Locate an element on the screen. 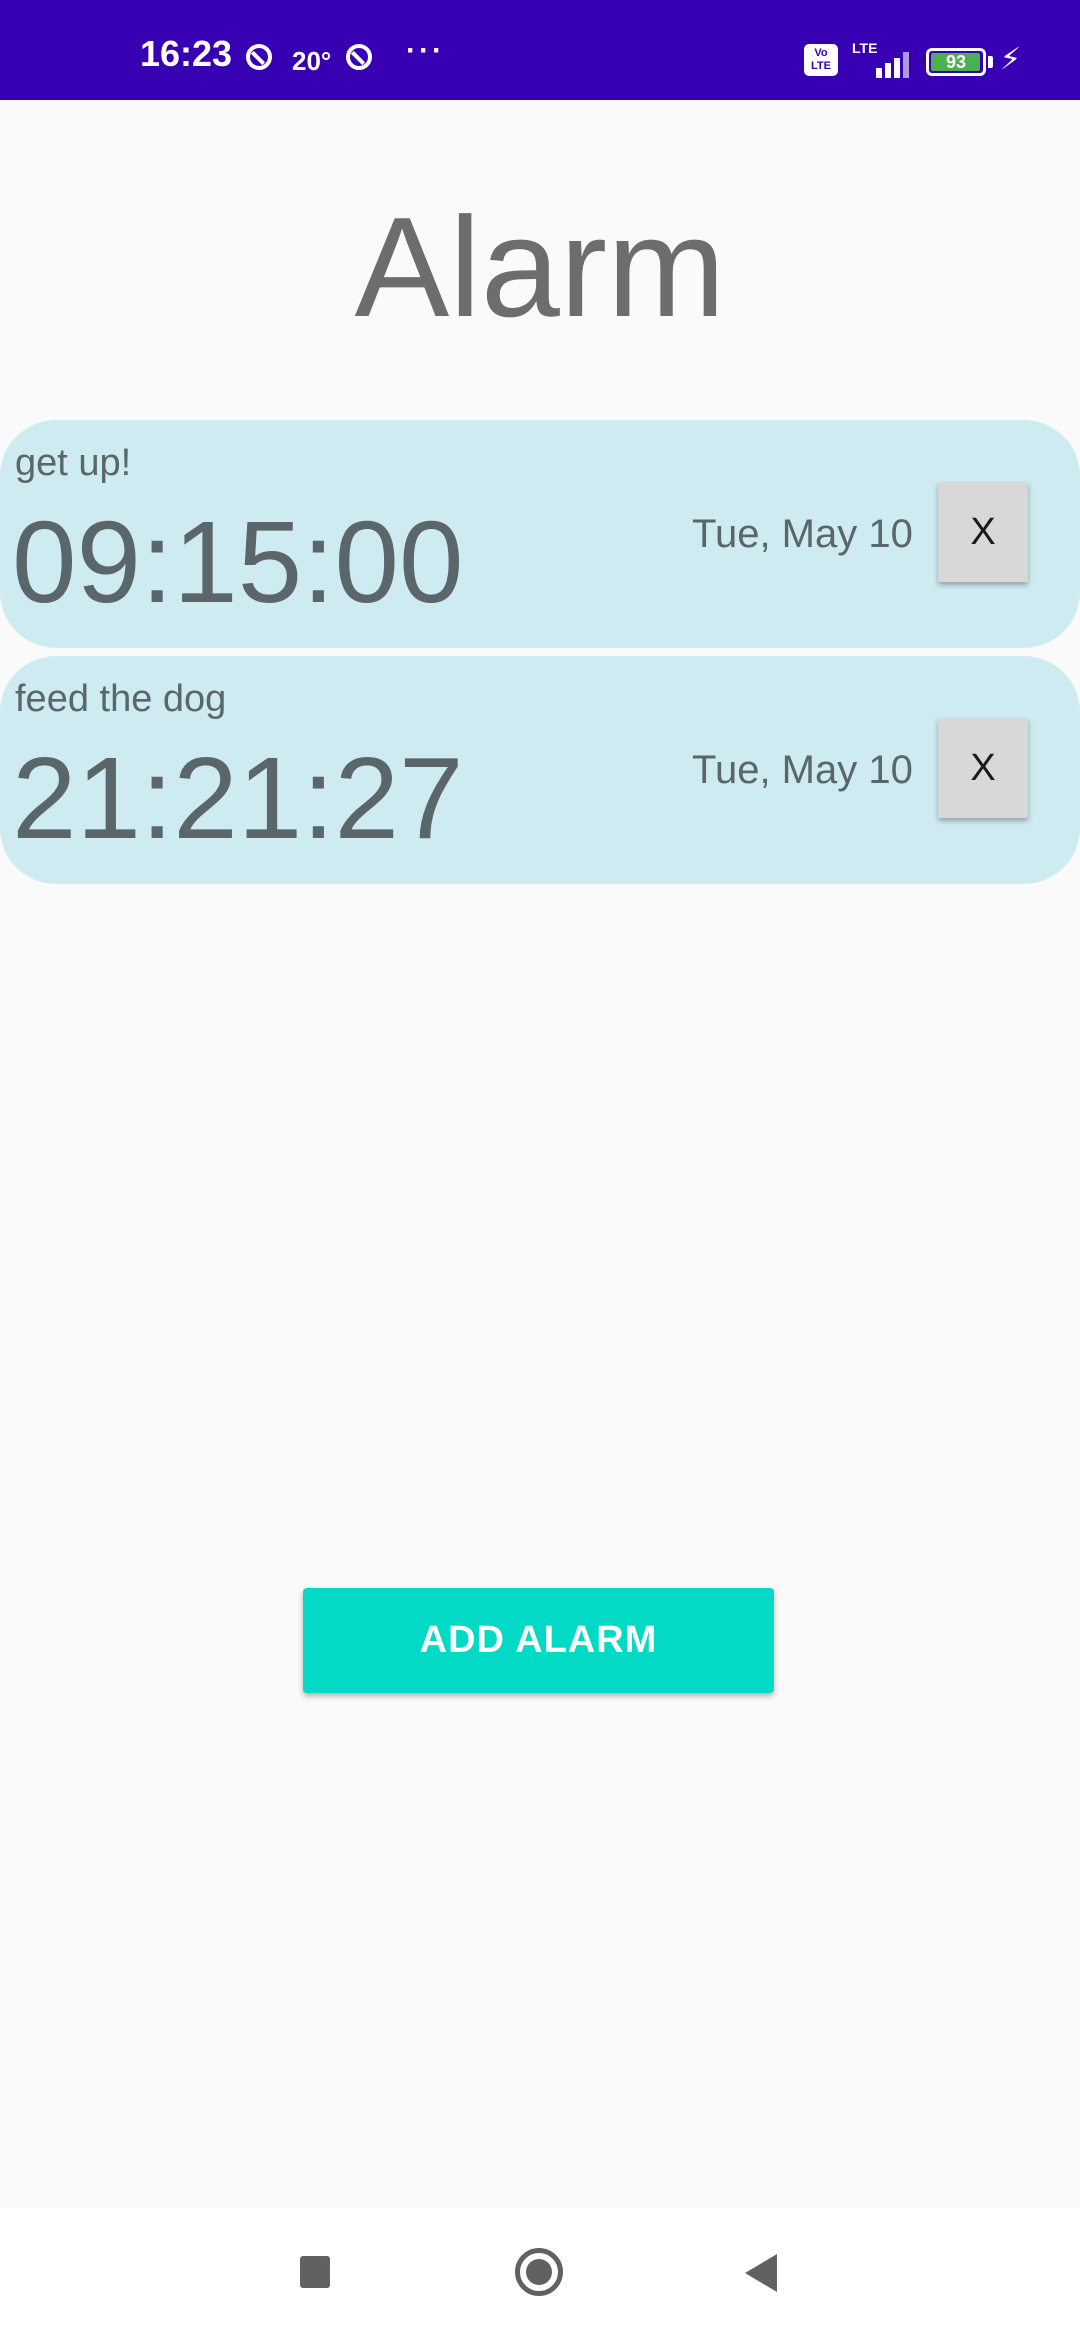 Image resolution: width=1080 pixels, height=2340 pixels. page-title: Alarm is located at coordinates (540, 267).